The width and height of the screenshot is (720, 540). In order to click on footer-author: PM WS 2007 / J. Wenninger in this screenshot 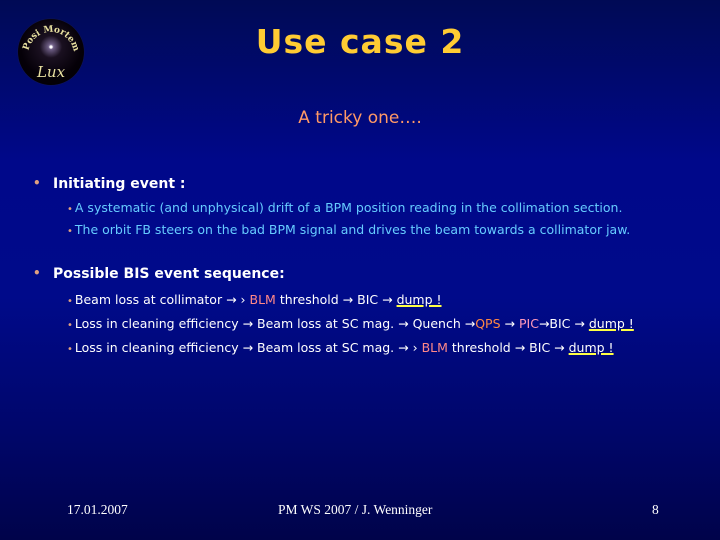, I will do `click(355, 509)`.